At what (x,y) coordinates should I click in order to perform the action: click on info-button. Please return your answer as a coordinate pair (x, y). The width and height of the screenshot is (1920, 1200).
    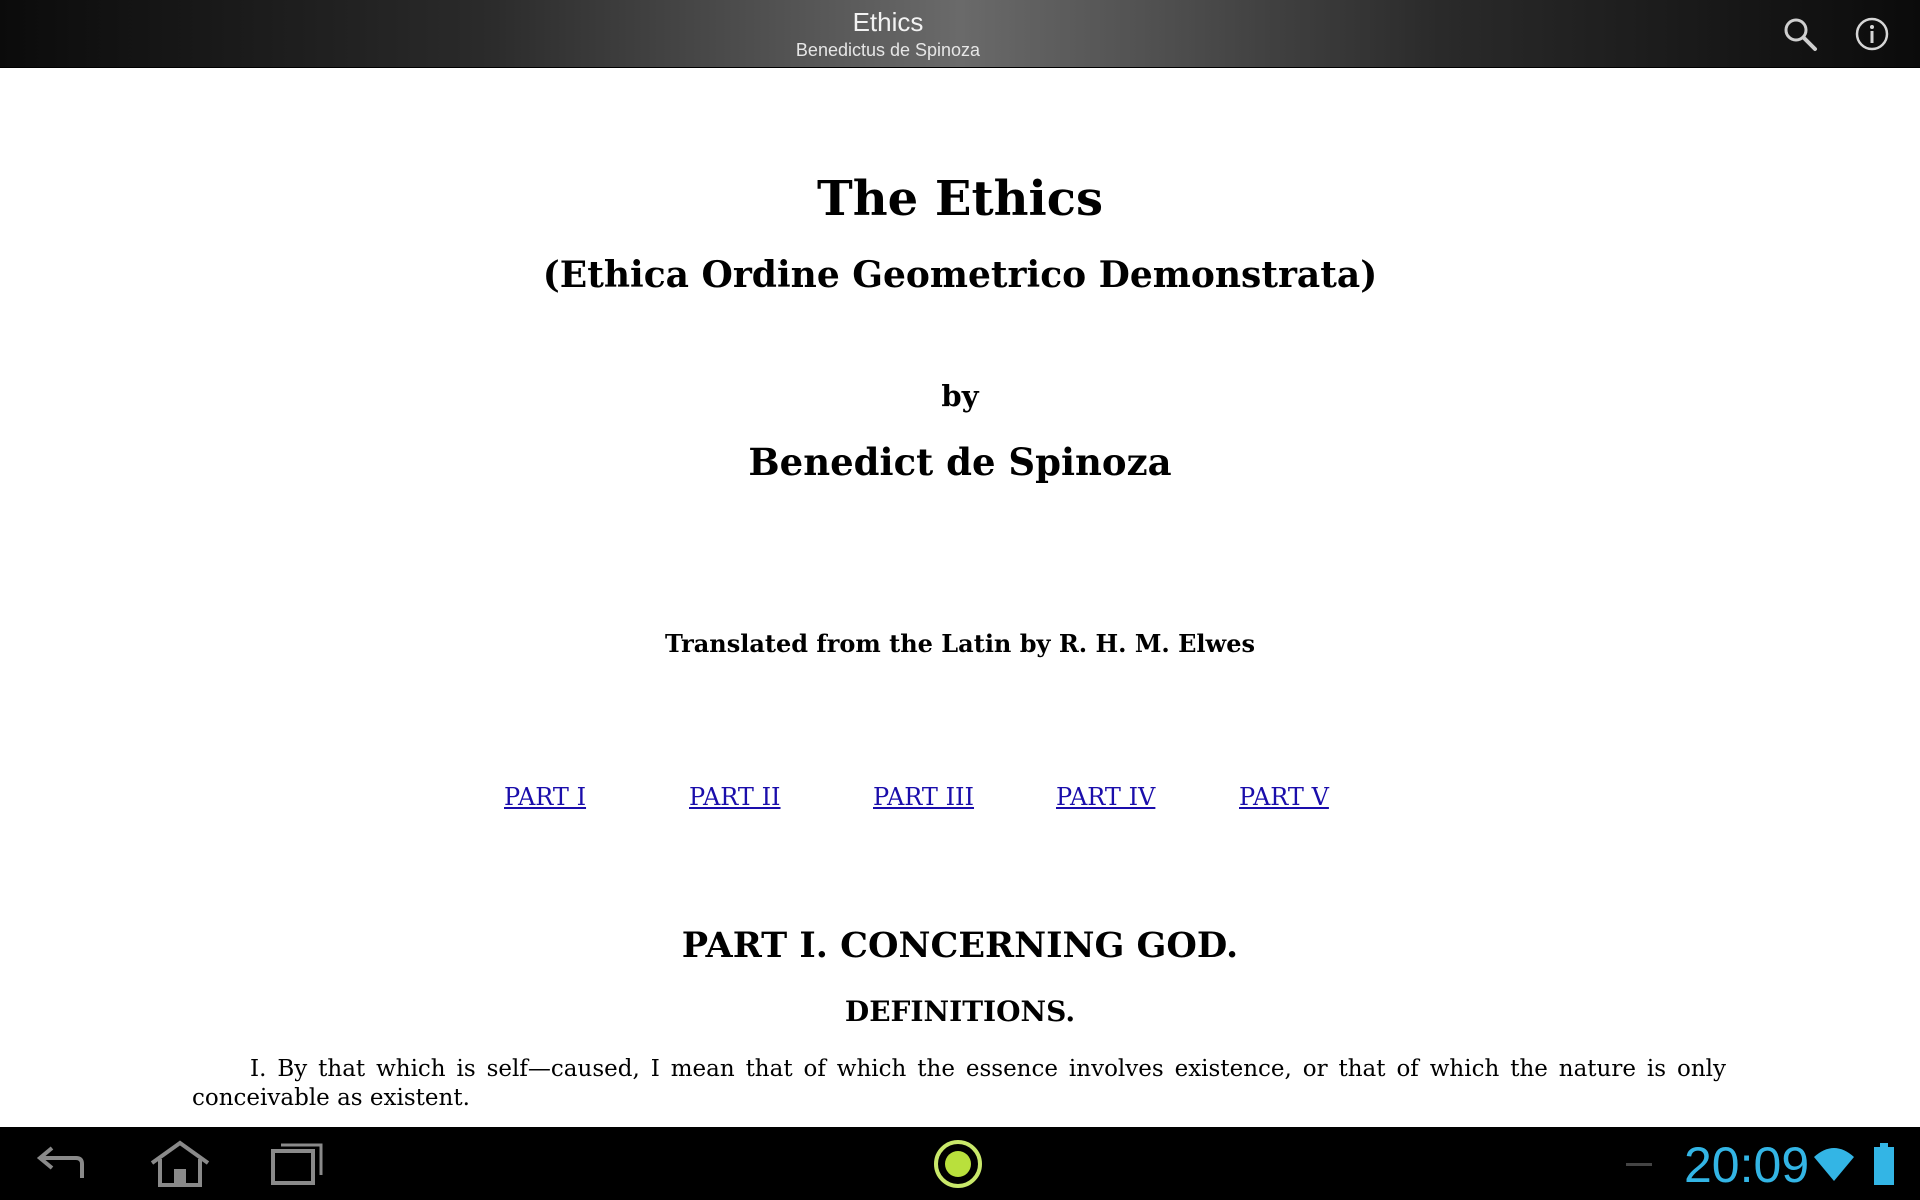
    Looking at the image, I should click on (1872, 34).